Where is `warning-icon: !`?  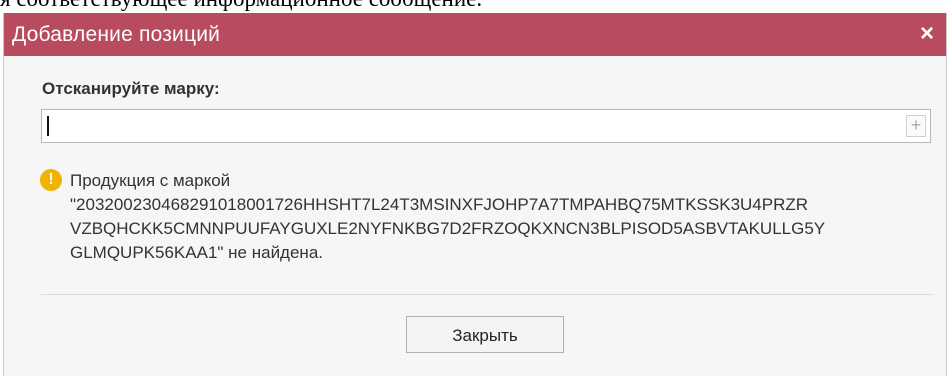 warning-icon: ! is located at coordinates (51, 180).